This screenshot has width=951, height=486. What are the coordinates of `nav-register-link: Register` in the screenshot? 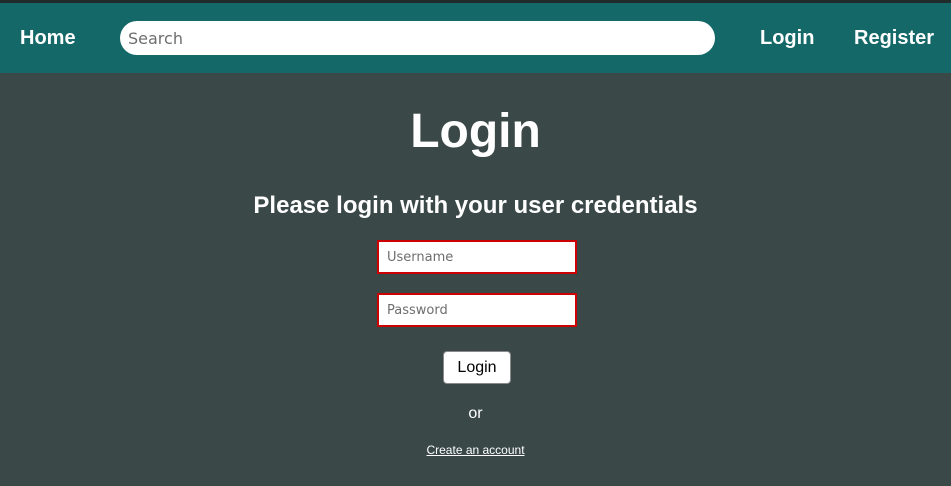 It's located at (894, 38).